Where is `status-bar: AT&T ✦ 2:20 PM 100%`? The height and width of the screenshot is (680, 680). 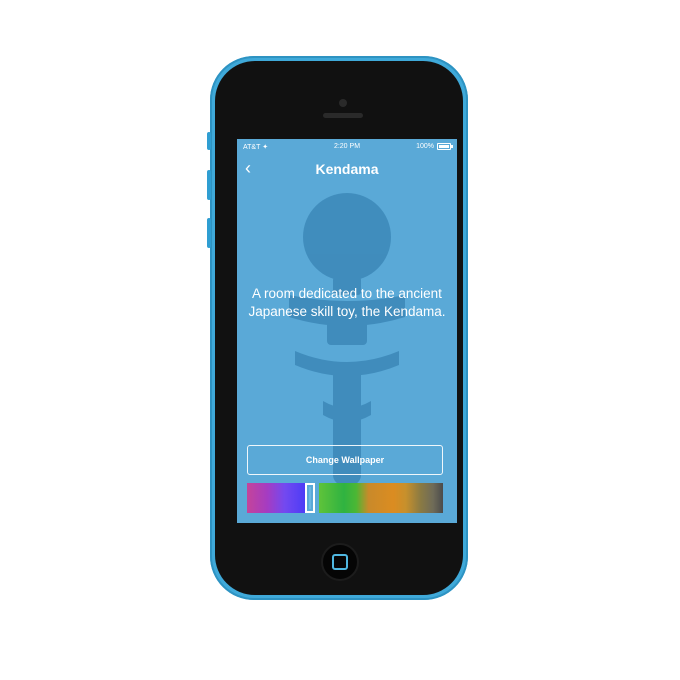 status-bar: AT&T ✦ 2:20 PM 100% is located at coordinates (347, 147).